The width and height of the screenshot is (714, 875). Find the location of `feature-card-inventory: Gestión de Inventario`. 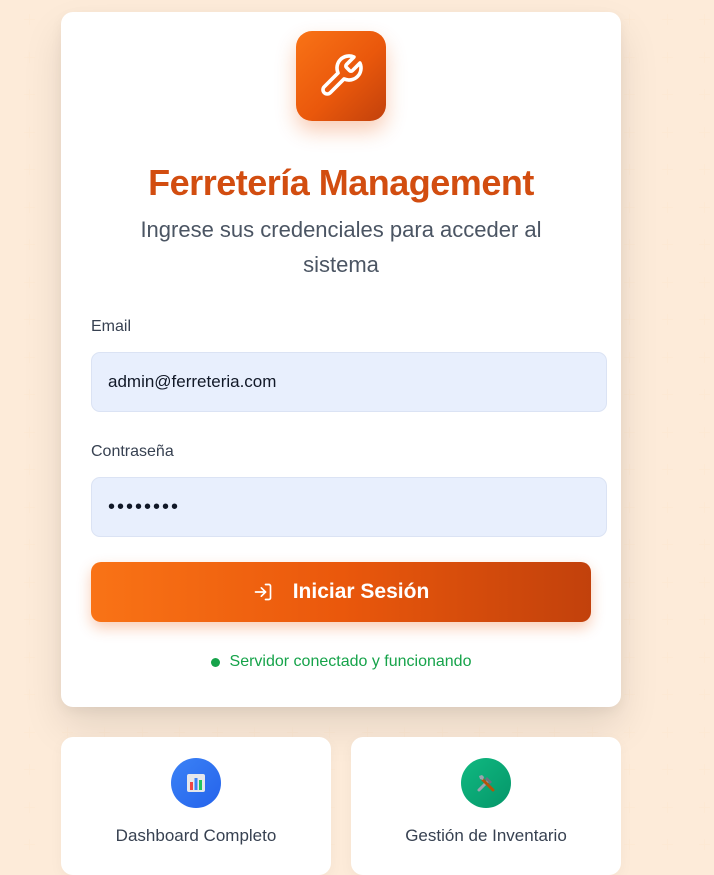

feature-card-inventory: Gestión de Inventario is located at coordinates (486, 806).